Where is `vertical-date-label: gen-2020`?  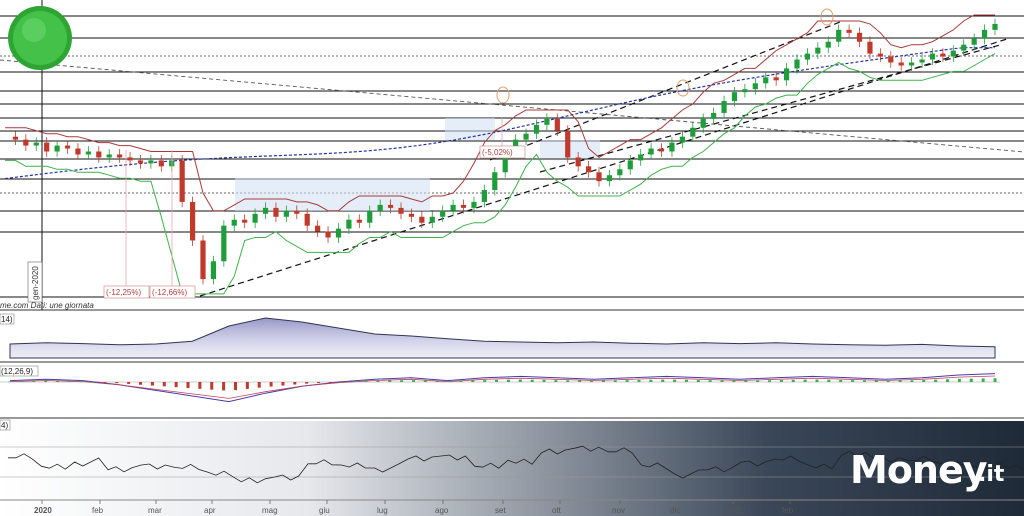
vertical-date-label: gen-2020 is located at coordinates (35, 283).